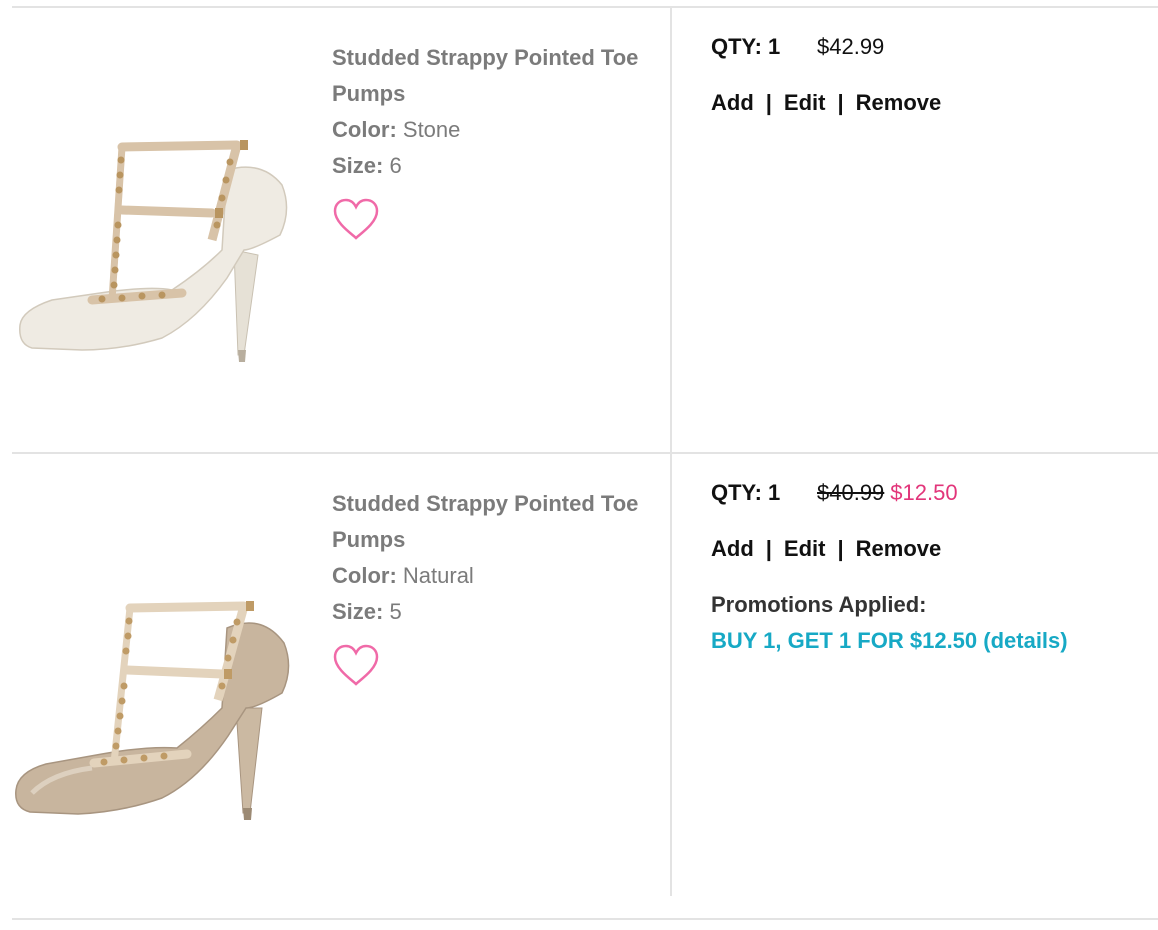 The width and height of the screenshot is (1158, 930). I want to click on item-price: $42.99, so click(850, 47).